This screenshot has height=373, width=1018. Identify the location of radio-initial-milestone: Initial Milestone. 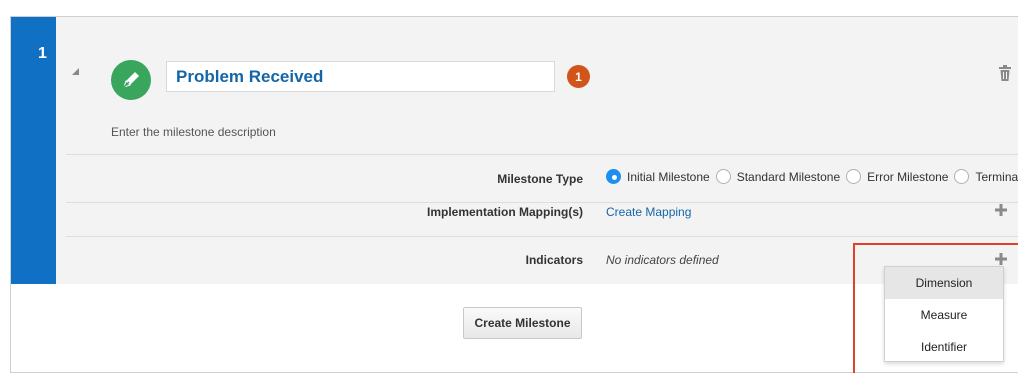
(658, 176).